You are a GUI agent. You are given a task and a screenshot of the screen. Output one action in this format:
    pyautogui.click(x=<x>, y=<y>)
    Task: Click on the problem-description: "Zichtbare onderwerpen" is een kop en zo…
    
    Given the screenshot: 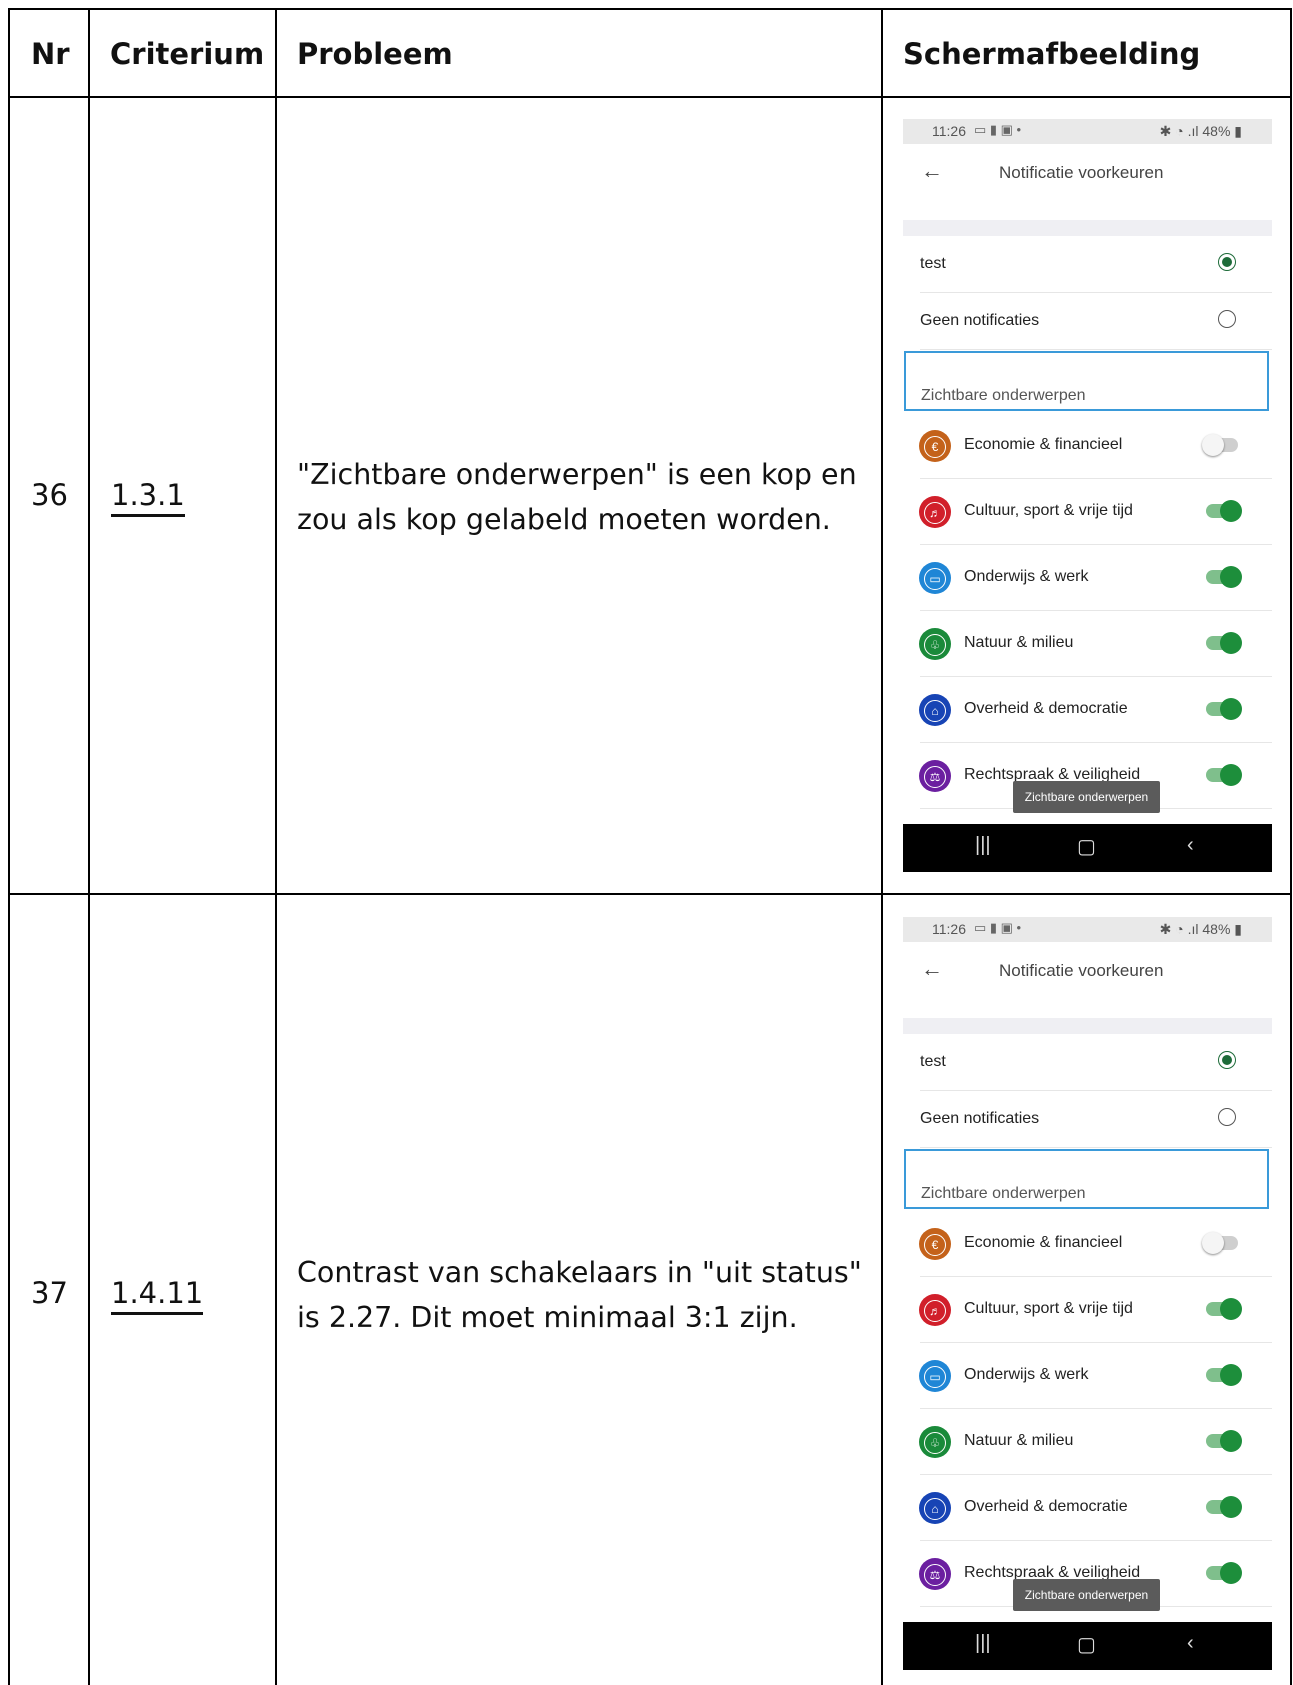 What is the action you would take?
    pyautogui.click(x=577, y=497)
    